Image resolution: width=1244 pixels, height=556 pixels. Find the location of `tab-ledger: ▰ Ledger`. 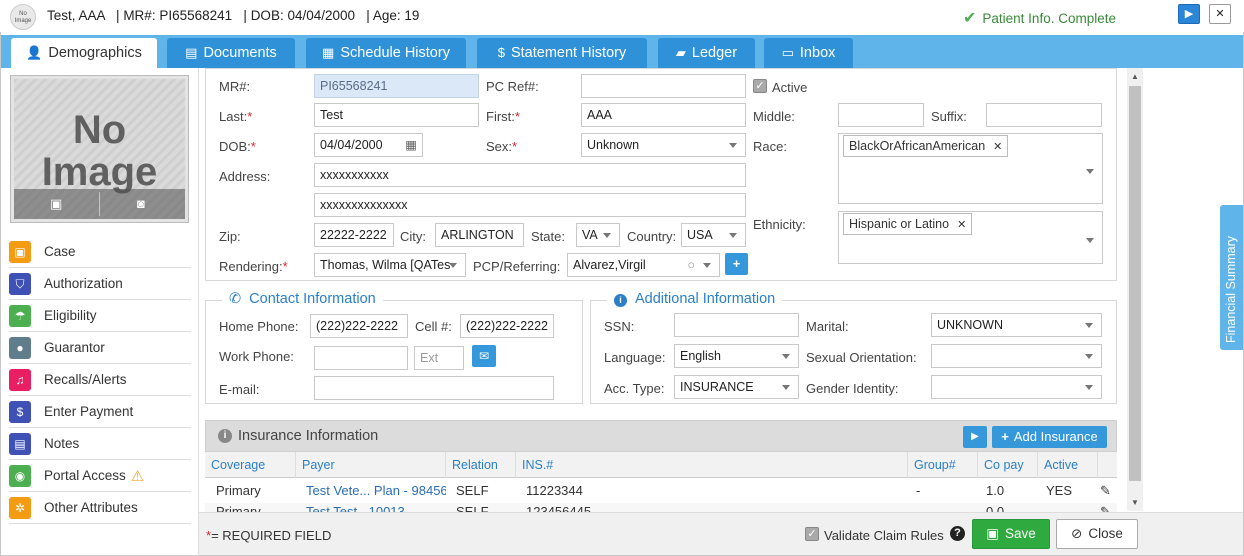

tab-ledger: ▰ Ledger is located at coordinates (706, 53).